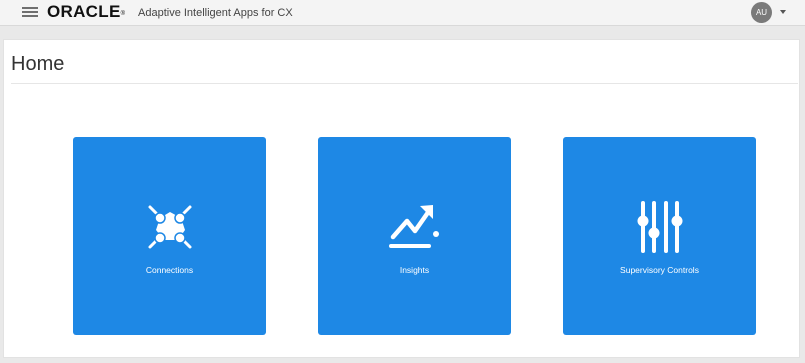 The width and height of the screenshot is (805, 363). Describe the element at coordinates (404, 83) in the screenshot. I see `title-divider` at that location.